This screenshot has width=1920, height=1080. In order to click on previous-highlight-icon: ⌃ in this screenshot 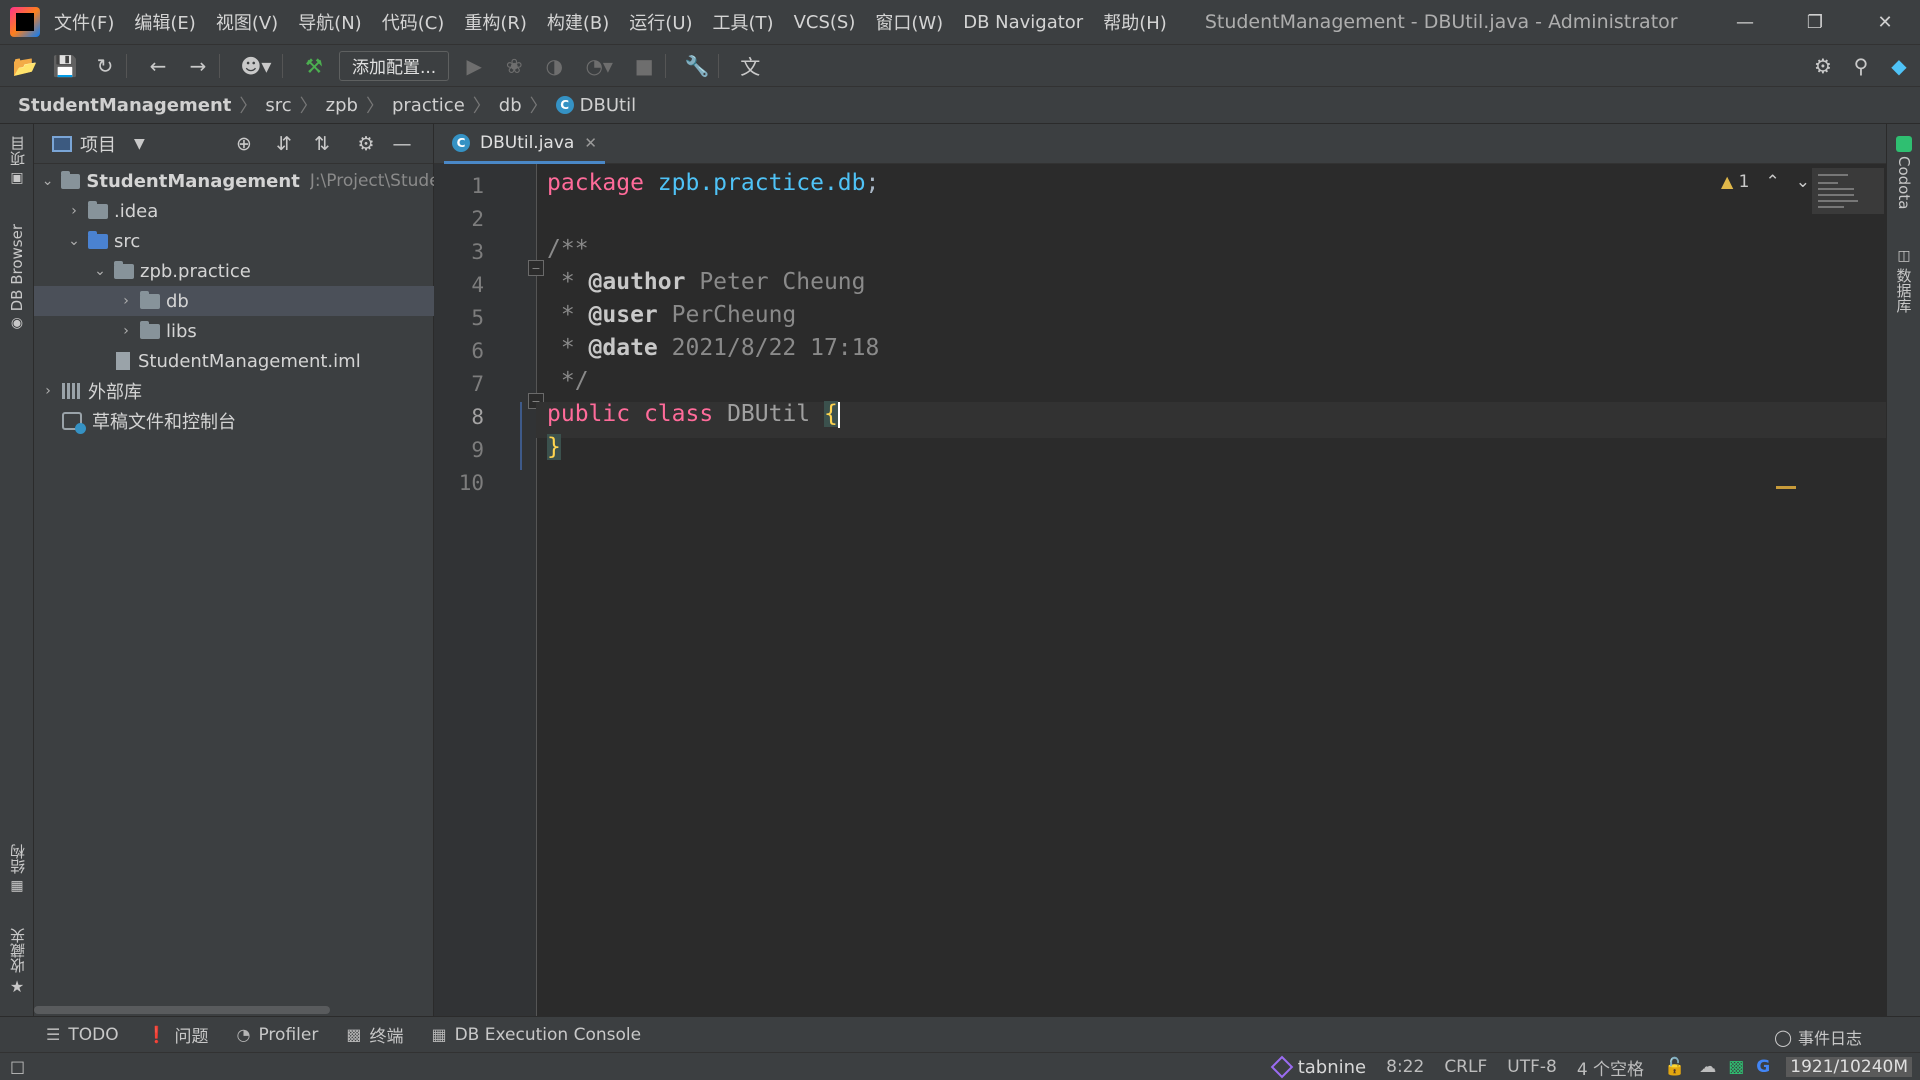, I will do `click(1773, 182)`.